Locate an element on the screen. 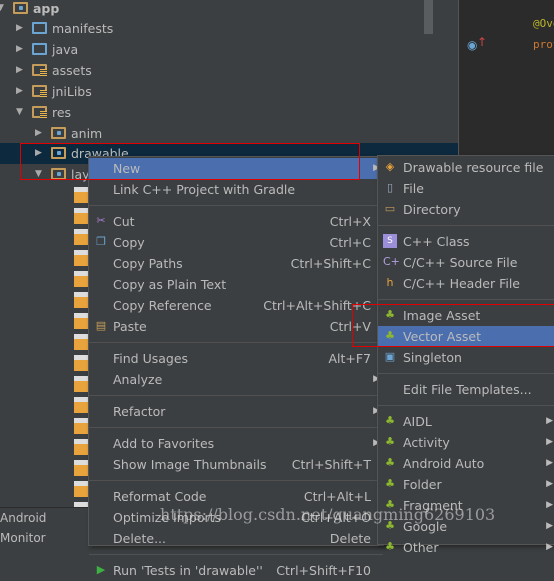  menu-item-link-c-project-with-gradle: Link C++ Project with Gradle is located at coordinates (236, 189).